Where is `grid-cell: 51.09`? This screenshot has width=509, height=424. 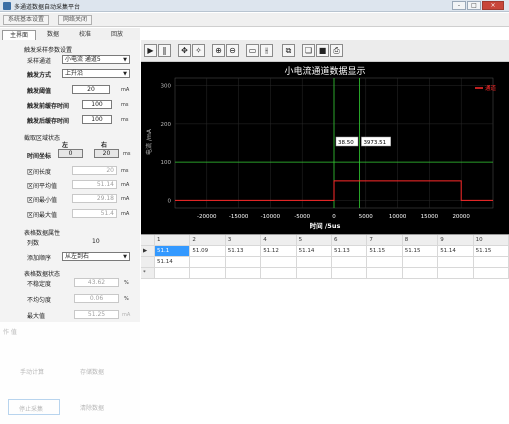
grid-cell: 51.09 is located at coordinates (208, 251).